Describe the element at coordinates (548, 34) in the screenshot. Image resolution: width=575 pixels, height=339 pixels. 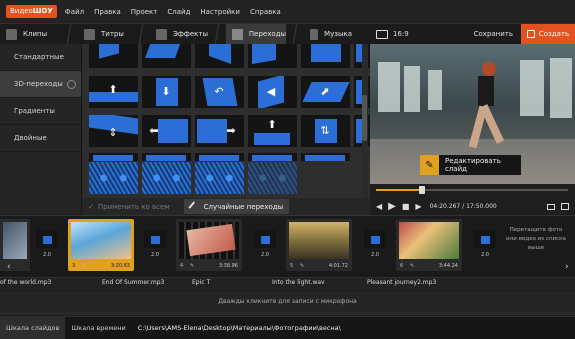
I see `create-button: Создать` at that location.